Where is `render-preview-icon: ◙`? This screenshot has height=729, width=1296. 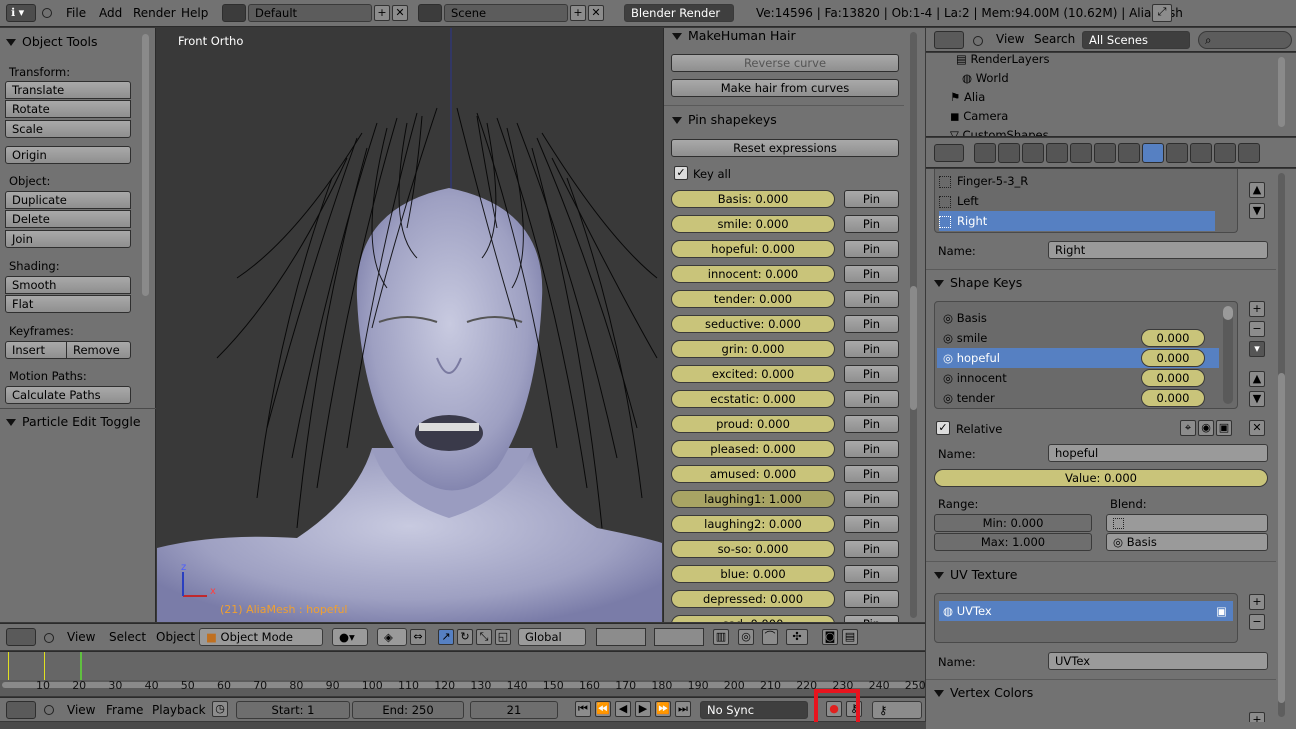
render-preview-icon: ◙ is located at coordinates (830, 637).